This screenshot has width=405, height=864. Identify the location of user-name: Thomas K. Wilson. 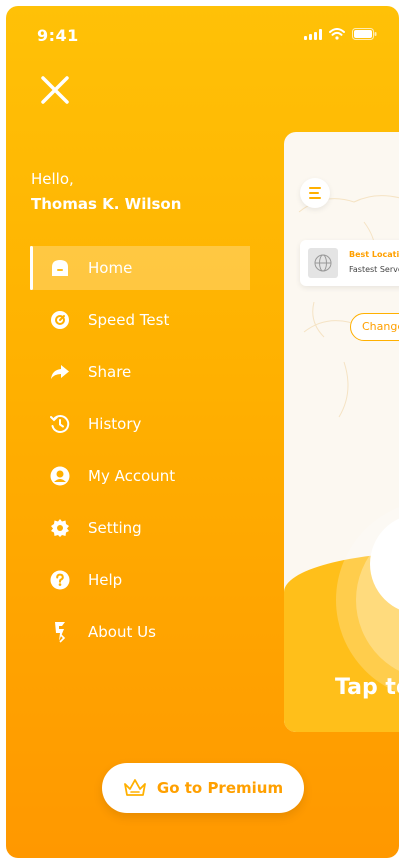
(106, 204).